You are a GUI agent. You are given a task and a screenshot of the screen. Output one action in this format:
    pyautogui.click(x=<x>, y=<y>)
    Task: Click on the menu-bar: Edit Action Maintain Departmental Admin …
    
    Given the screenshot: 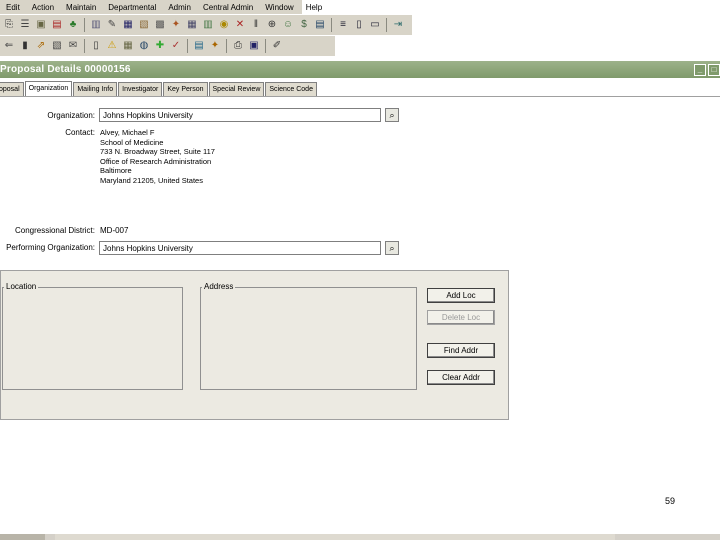 What is the action you would take?
    pyautogui.click(x=161, y=7)
    